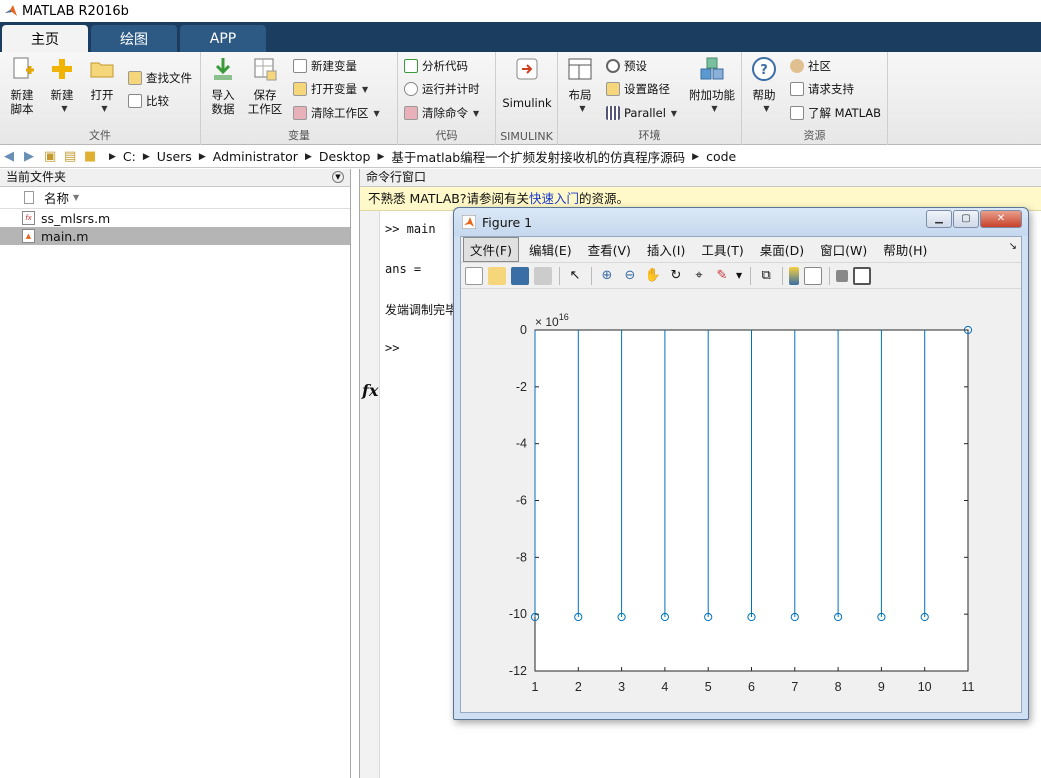 Image resolution: width=1041 pixels, height=778 pixels. I want to click on save-workspace-label-1: 保存, so click(265, 95).